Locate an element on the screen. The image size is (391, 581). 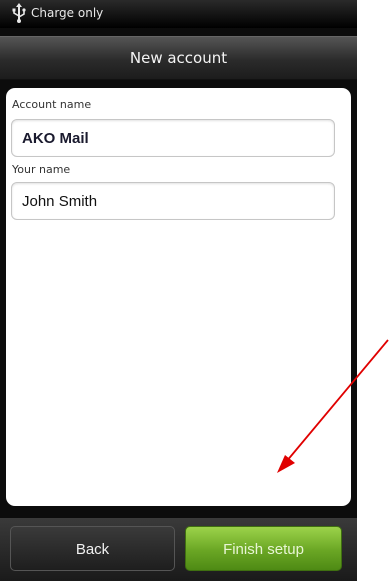
page-title: New account is located at coordinates (178, 58).